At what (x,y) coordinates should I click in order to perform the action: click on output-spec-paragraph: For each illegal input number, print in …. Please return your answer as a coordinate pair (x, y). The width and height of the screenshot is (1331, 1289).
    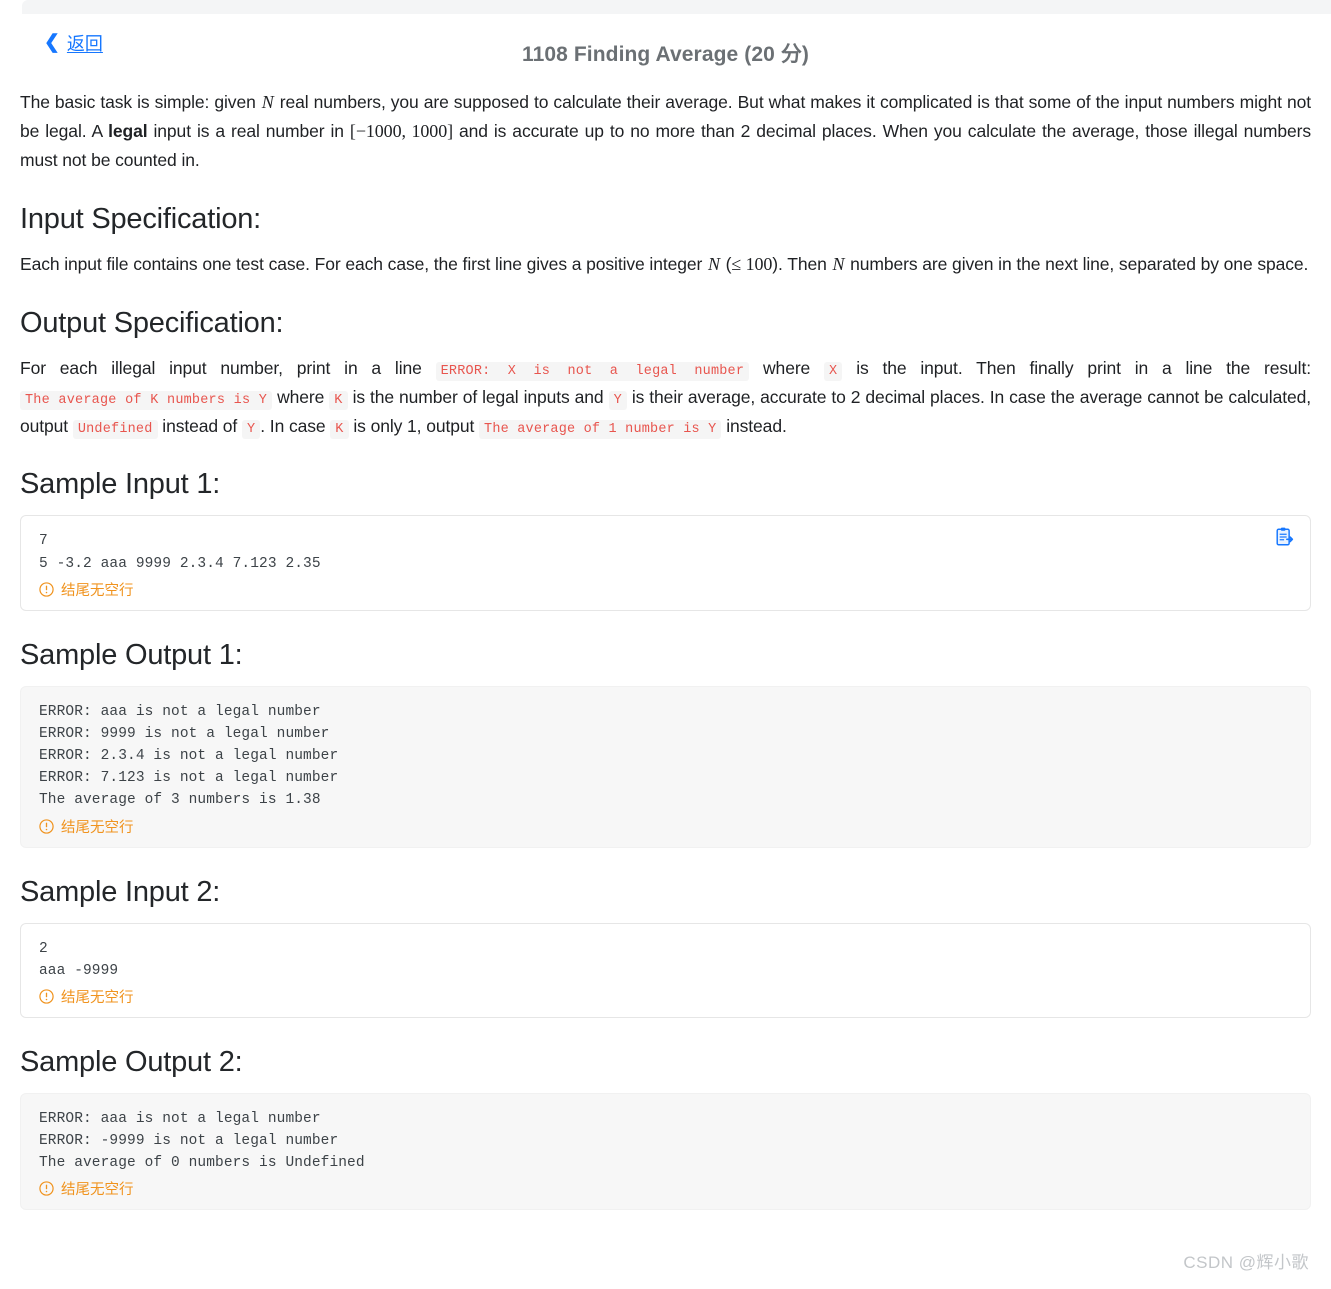
    Looking at the image, I should click on (665, 397).